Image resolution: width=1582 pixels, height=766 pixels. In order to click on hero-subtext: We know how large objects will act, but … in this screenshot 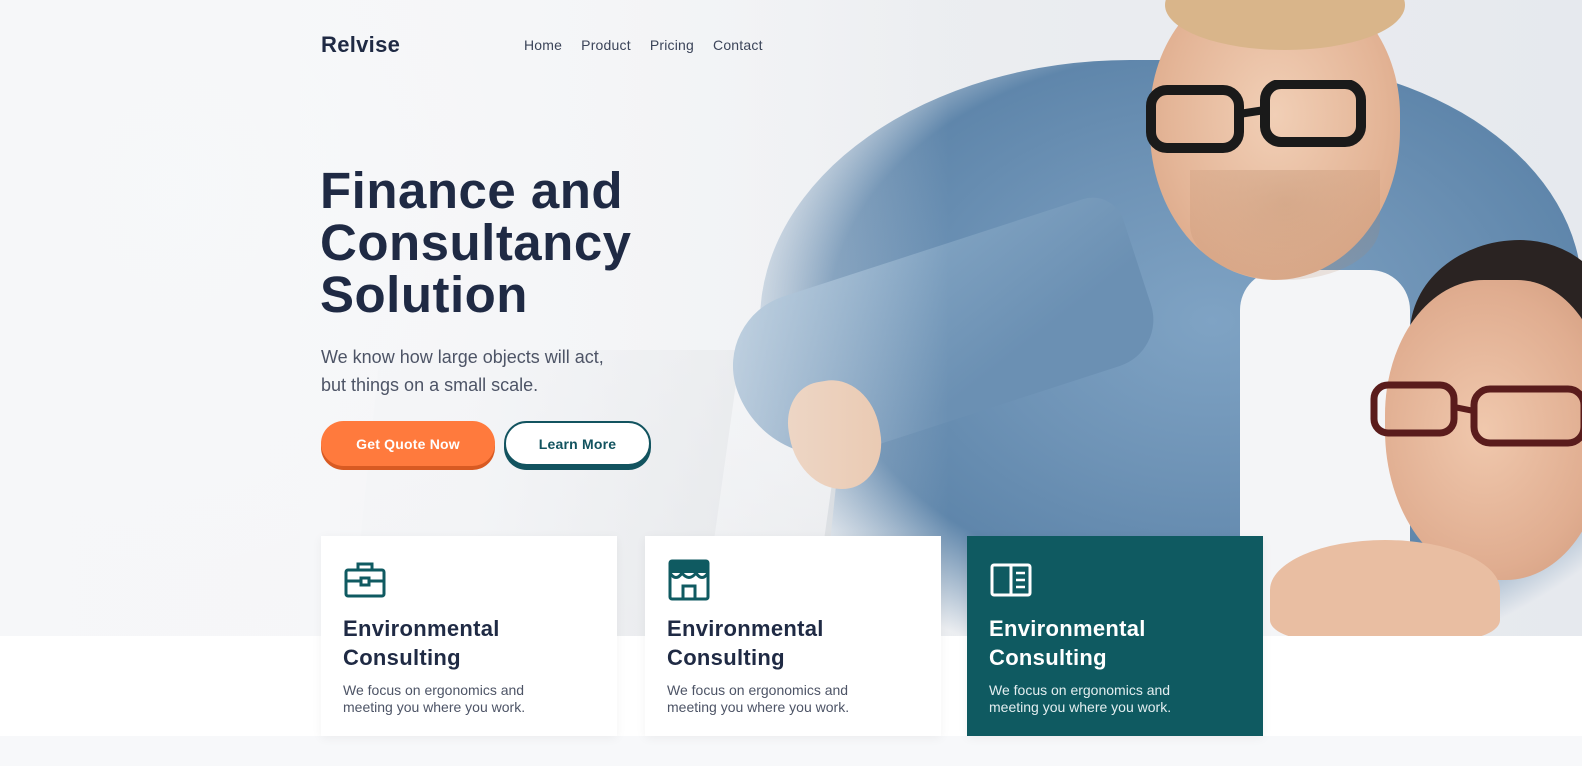, I will do `click(501, 371)`.